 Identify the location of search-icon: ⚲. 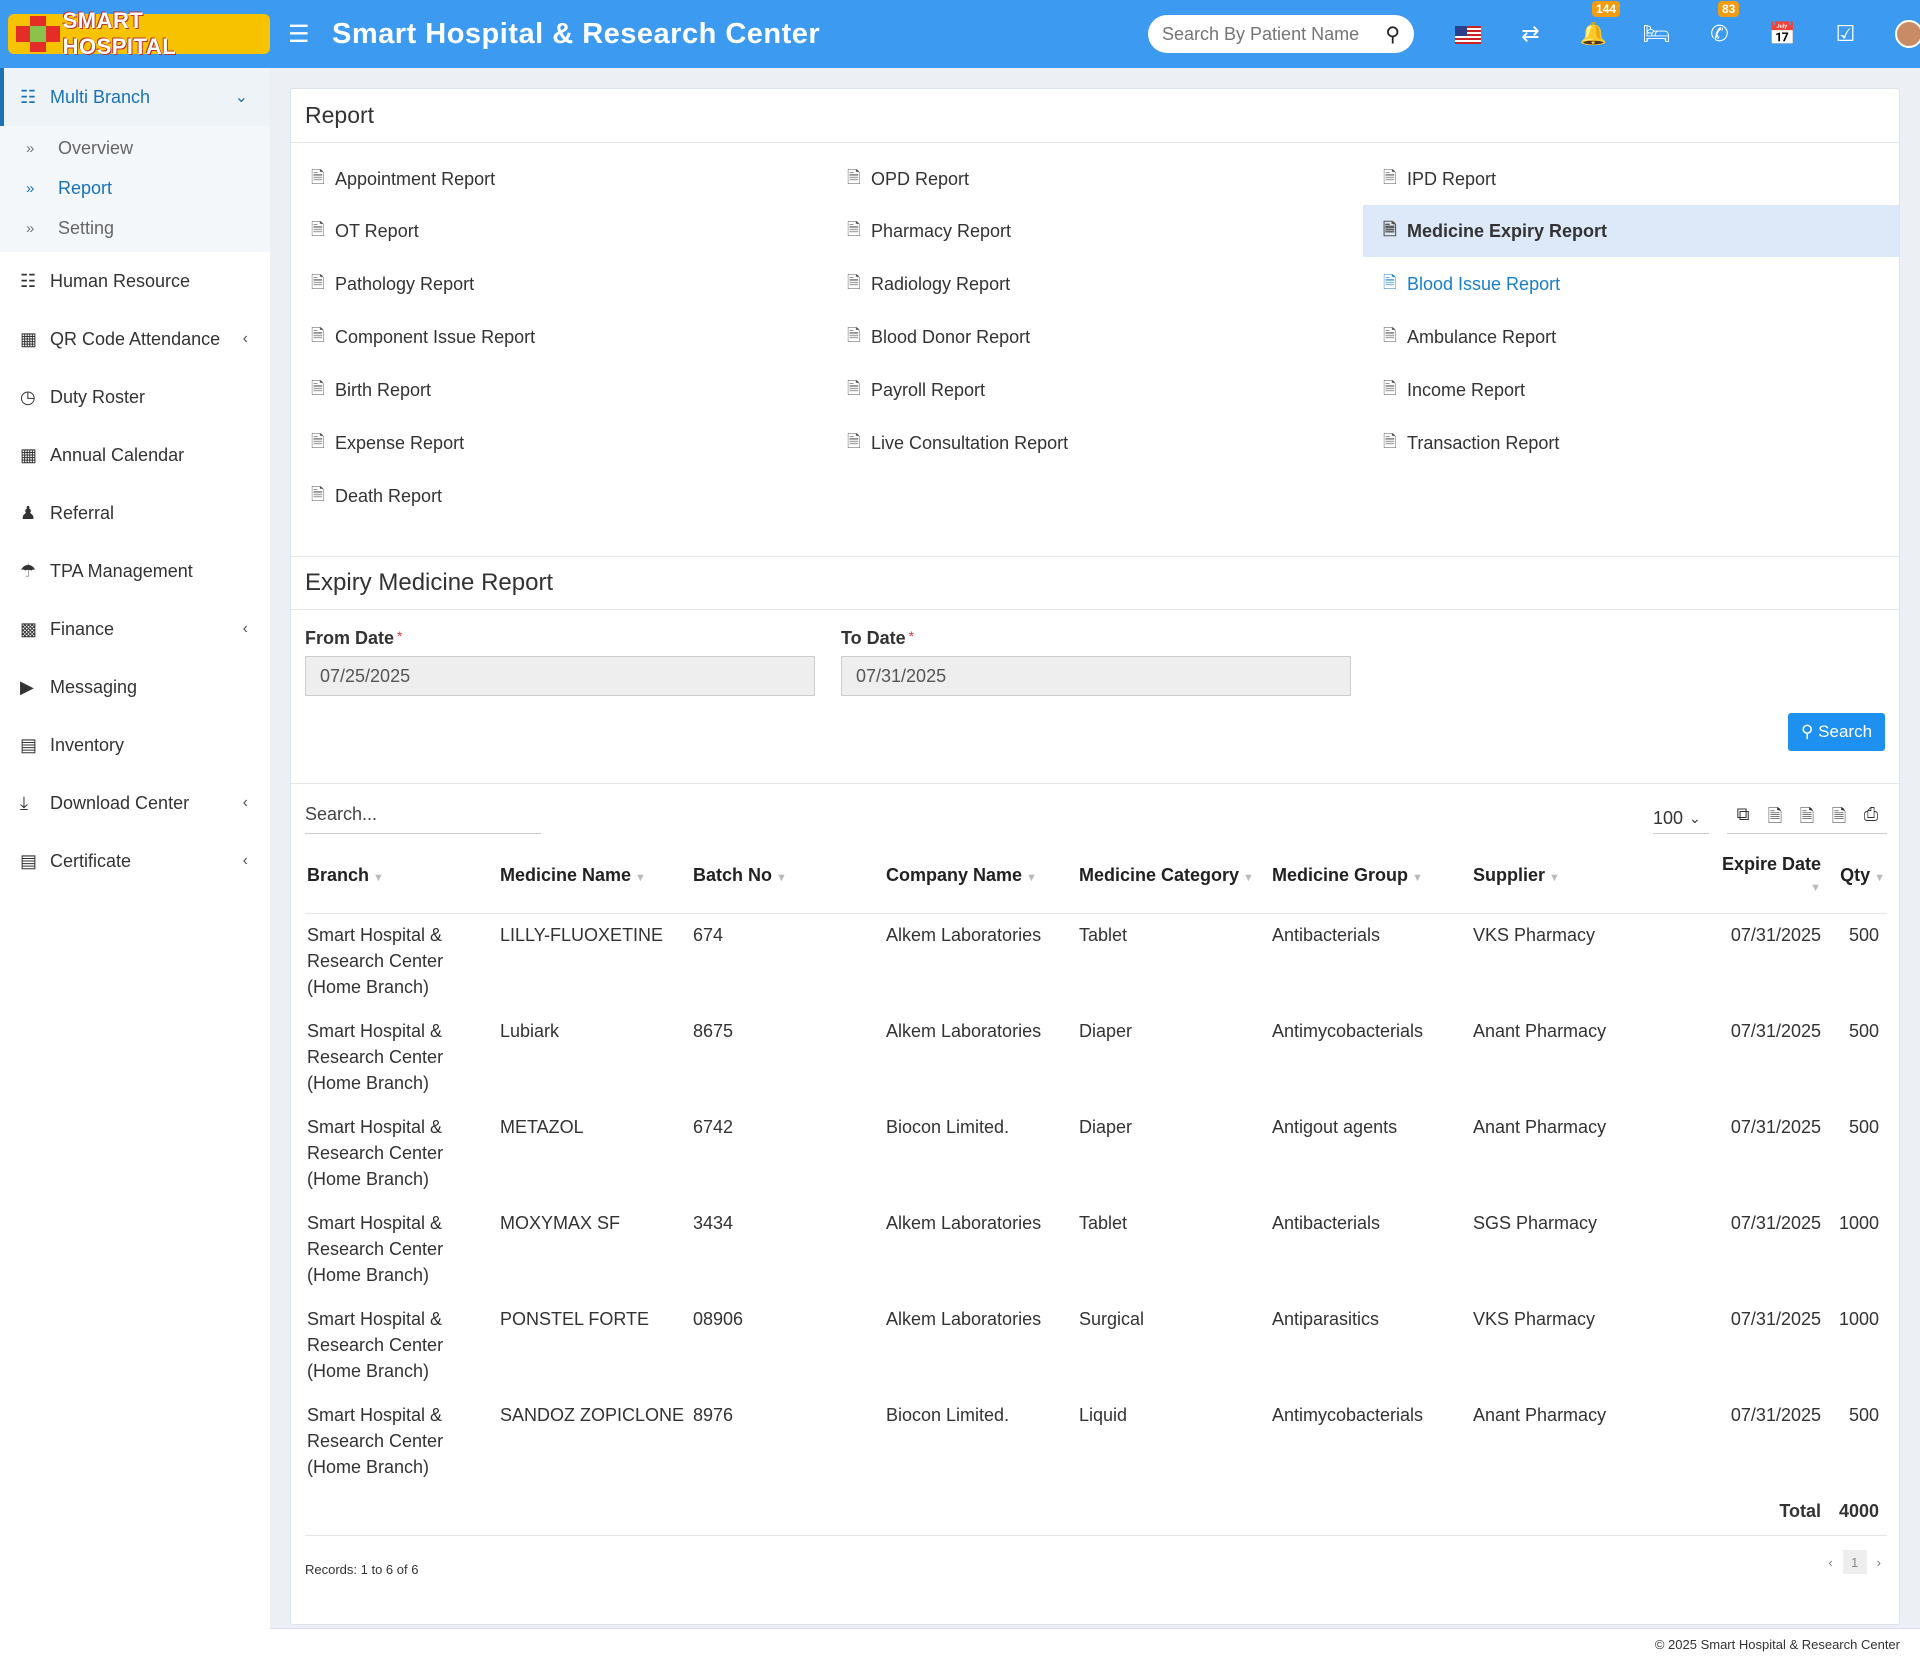
(1392, 34).